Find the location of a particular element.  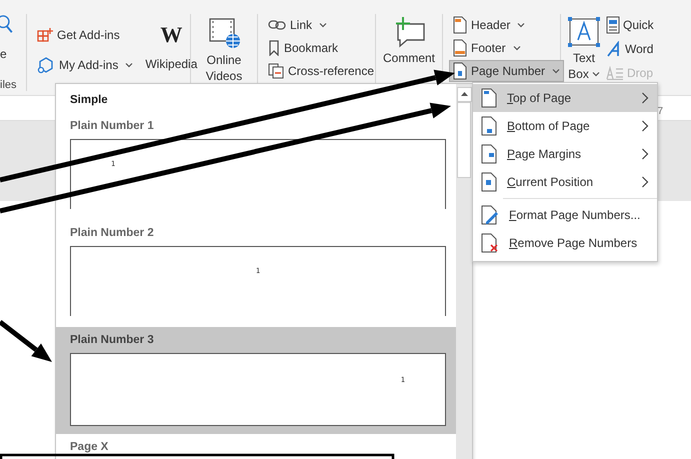

ribbon-button: Footer is located at coordinates (506, 48).